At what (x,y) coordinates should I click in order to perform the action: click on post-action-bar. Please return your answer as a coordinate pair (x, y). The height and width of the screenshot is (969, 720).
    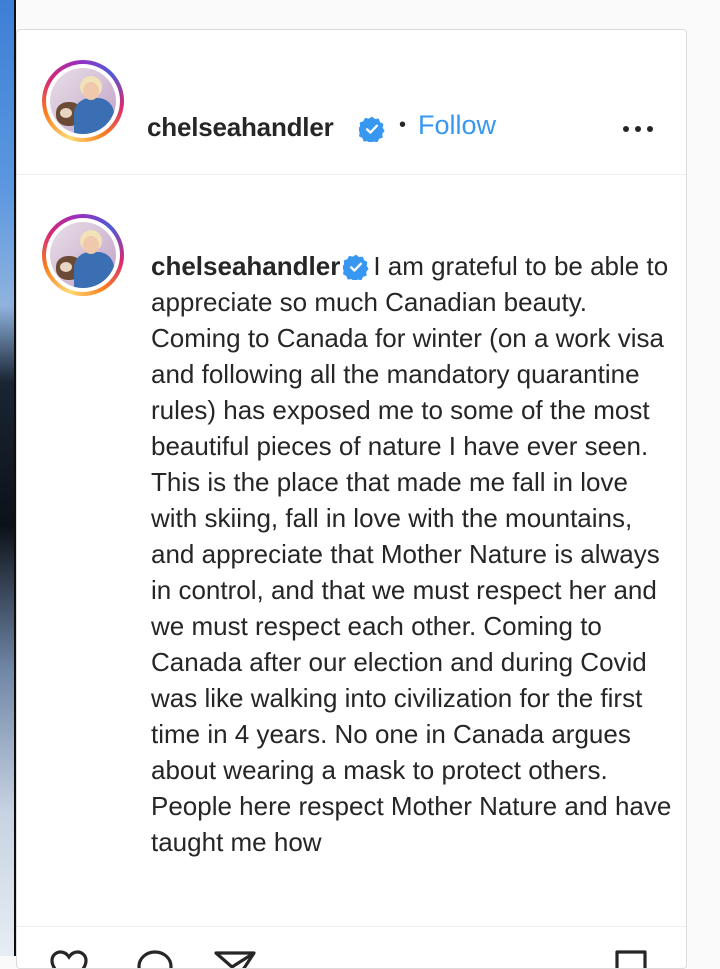
    Looking at the image, I should click on (351, 947).